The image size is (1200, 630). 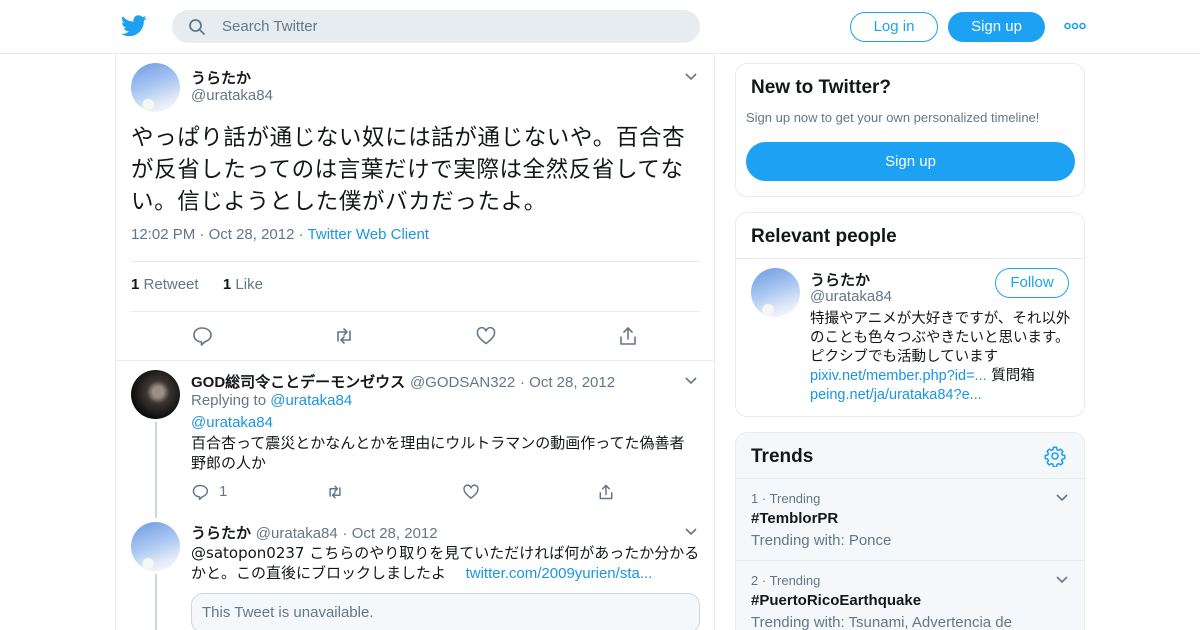 What do you see at coordinates (252, 234) in the screenshot?
I see `tweet-date: Oct 28, 2012` at bounding box center [252, 234].